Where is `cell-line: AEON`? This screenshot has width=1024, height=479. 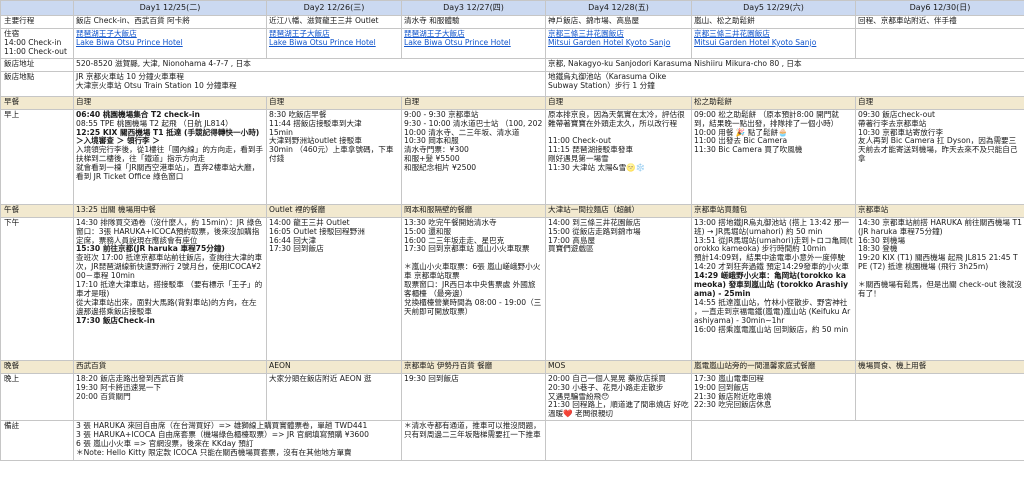
cell-line: AEON is located at coordinates (280, 365).